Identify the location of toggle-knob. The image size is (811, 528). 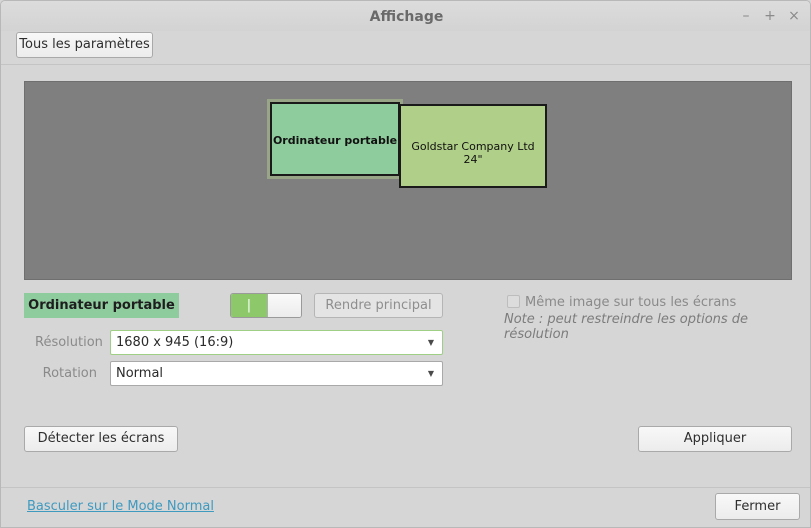
(284, 305).